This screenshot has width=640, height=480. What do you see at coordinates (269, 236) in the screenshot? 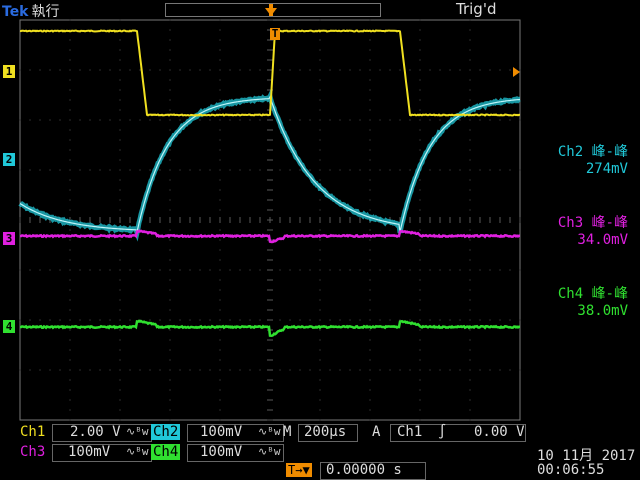
I see `ch3-waveform` at bounding box center [269, 236].